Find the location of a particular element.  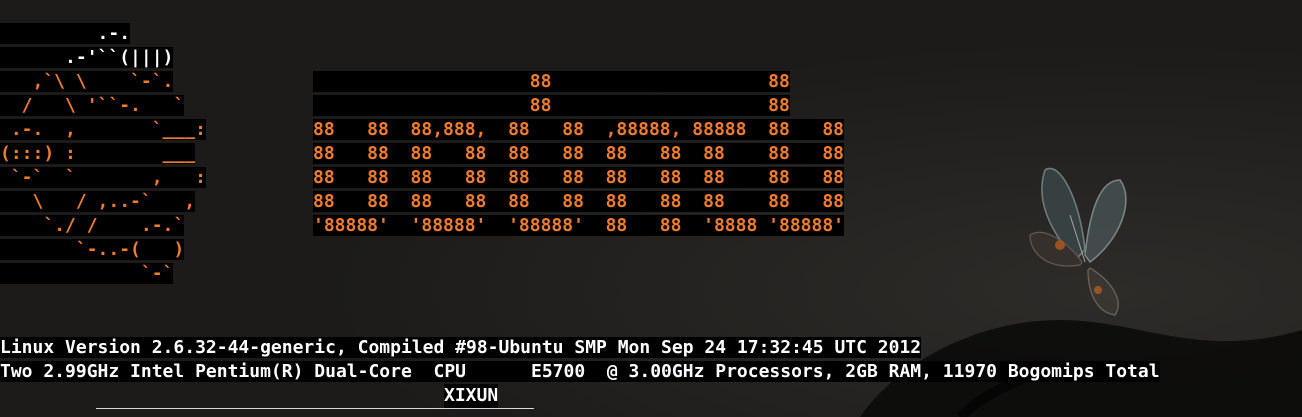

logo-line: `-` is located at coordinates (87, 273).